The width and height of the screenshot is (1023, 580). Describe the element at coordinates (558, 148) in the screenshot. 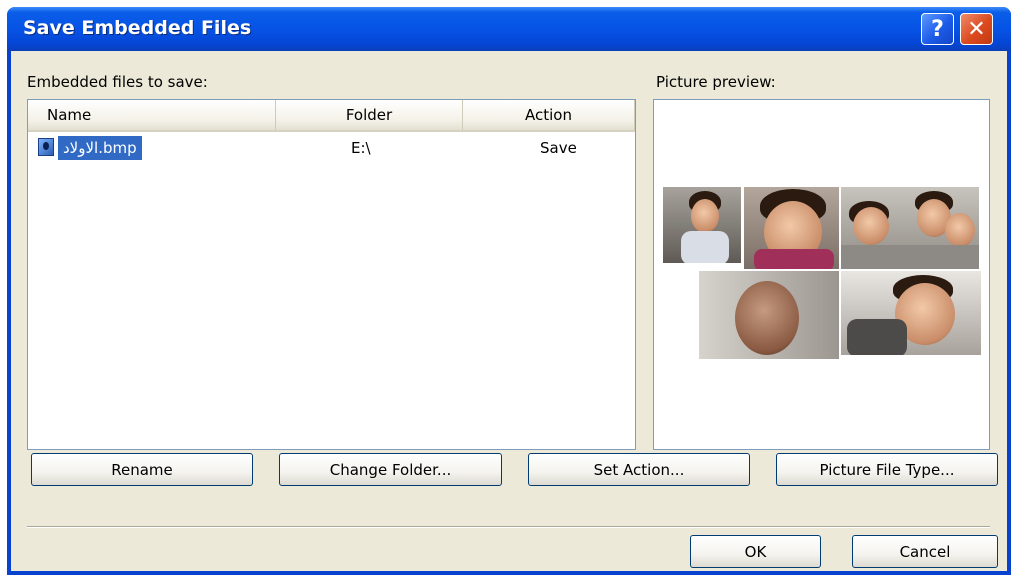

I see `action-cell: Save` at that location.